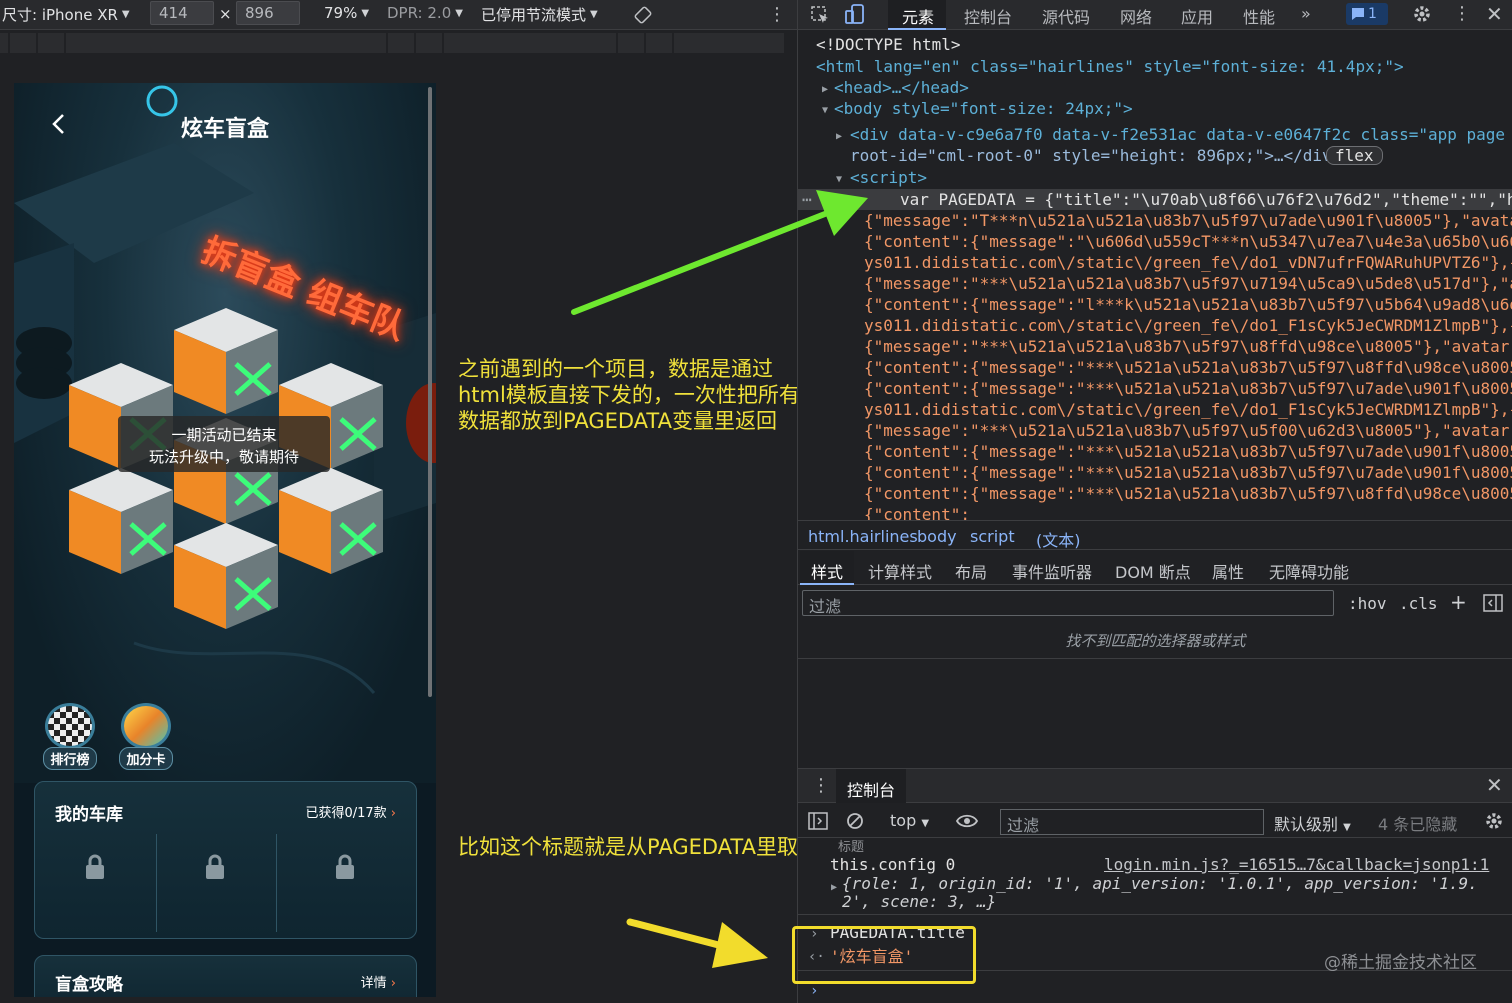  What do you see at coordinates (983, 108) in the screenshot?
I see `dom-line-text: <body style="font-size: 24px;">` at bounding box center [983, 108].